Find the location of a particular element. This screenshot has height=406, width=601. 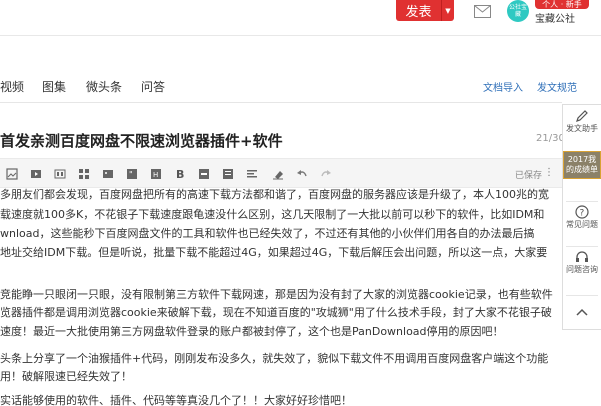

faq-button: ? 常见问题 is located at coordinates (582, 217).